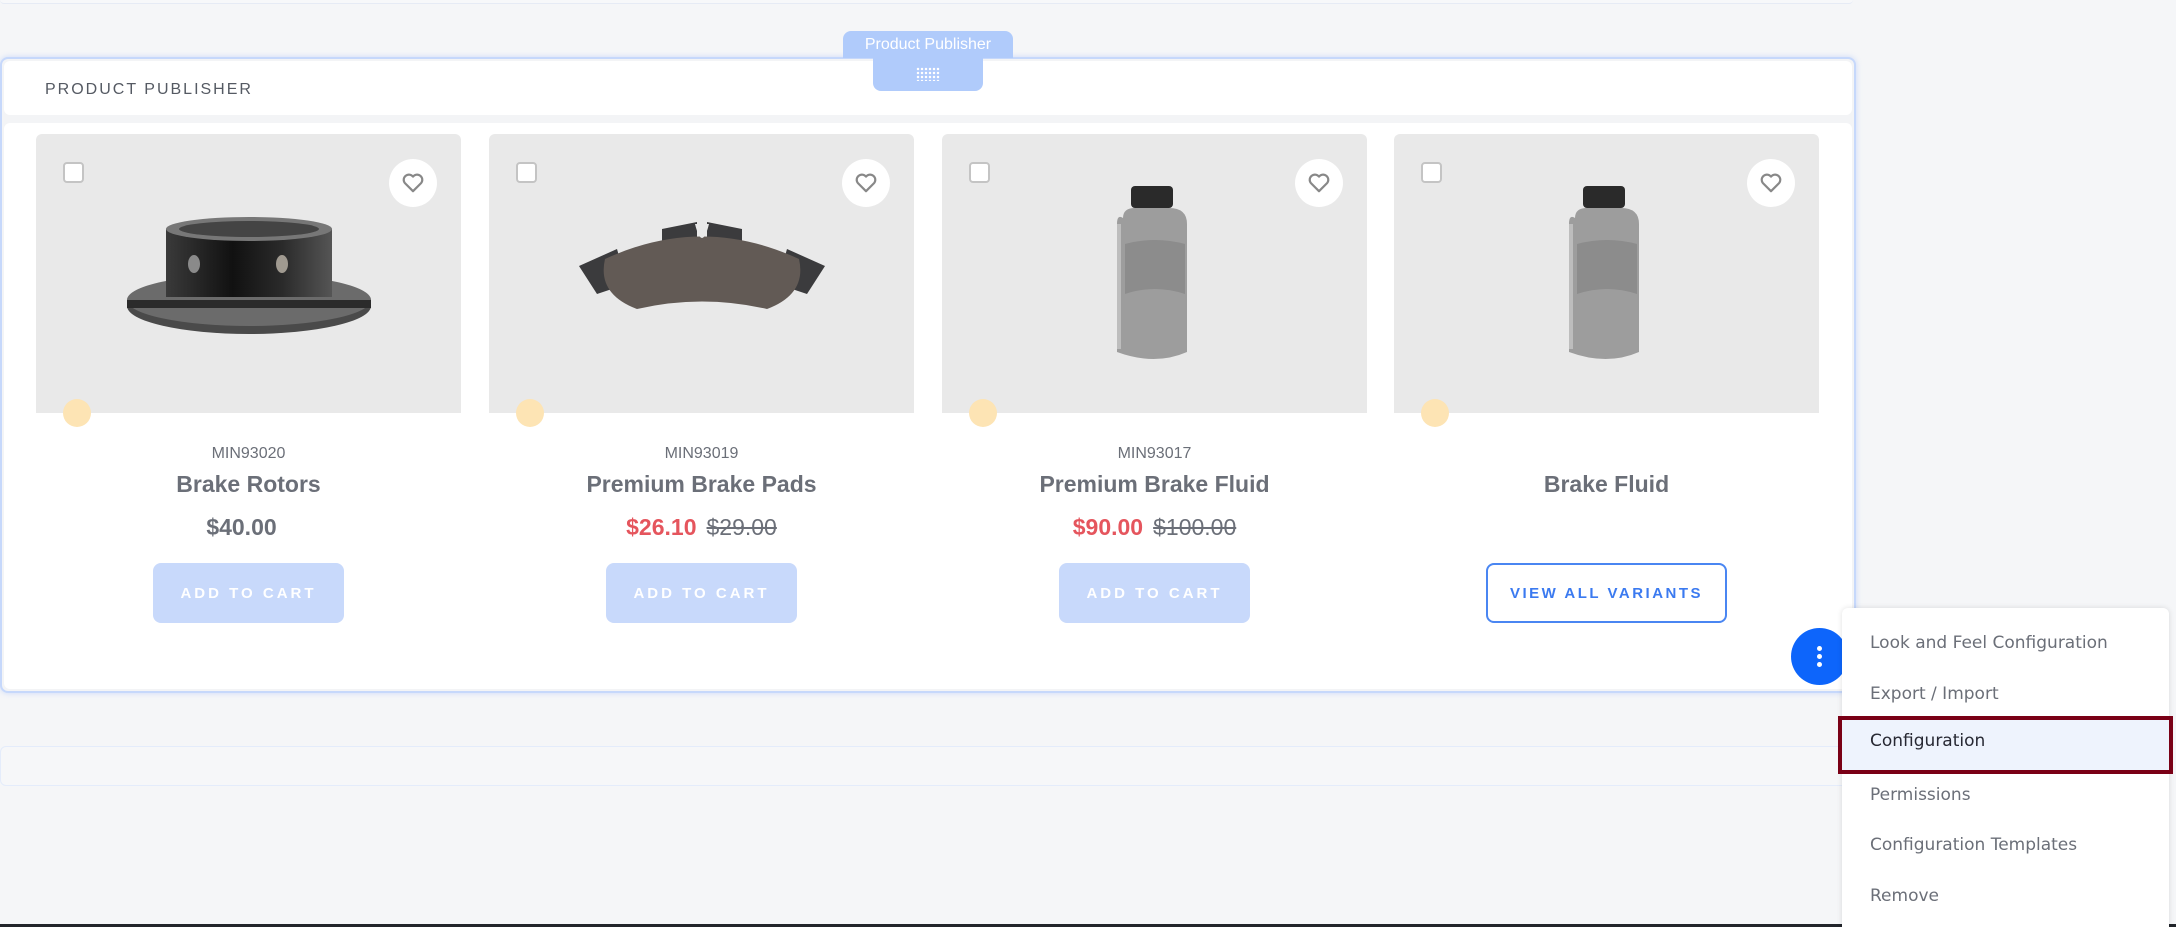  I want to click on drag-grid-icon, so click(928, 74).